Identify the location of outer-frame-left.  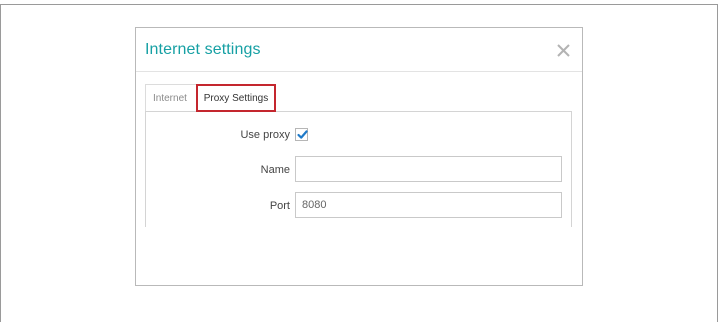
(0, 163).